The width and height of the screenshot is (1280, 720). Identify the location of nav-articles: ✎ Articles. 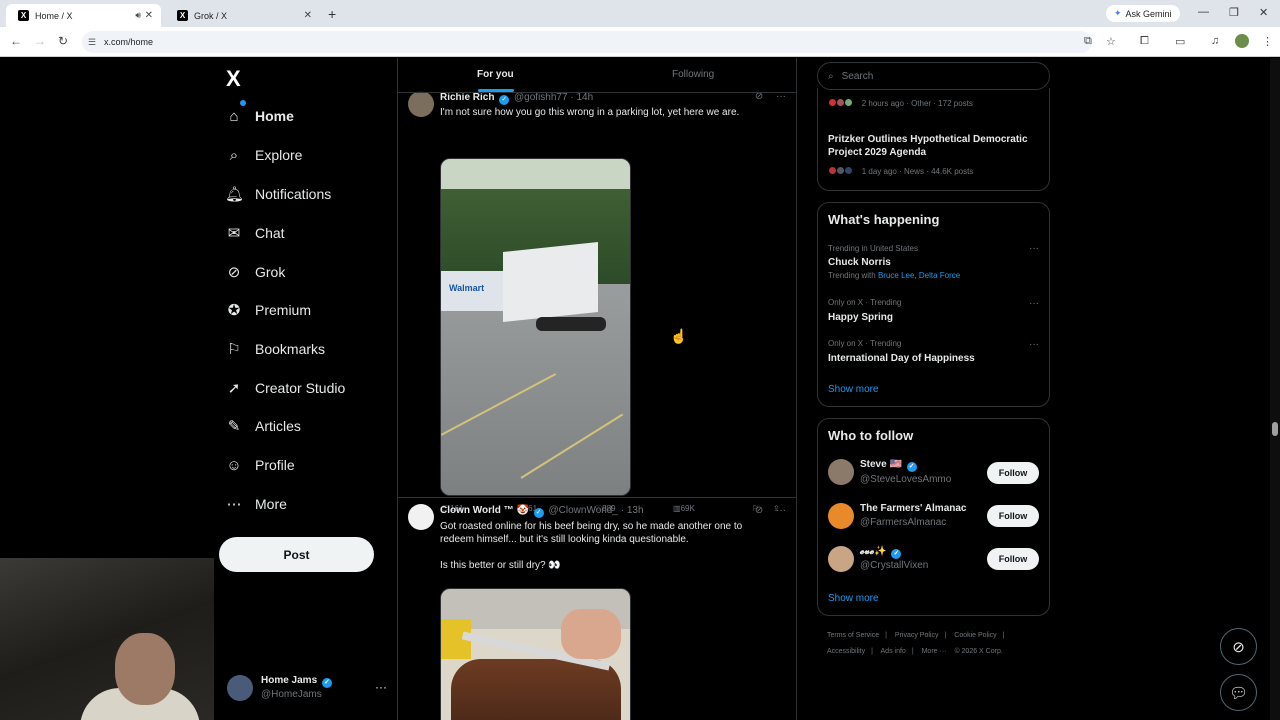
(263, 426).